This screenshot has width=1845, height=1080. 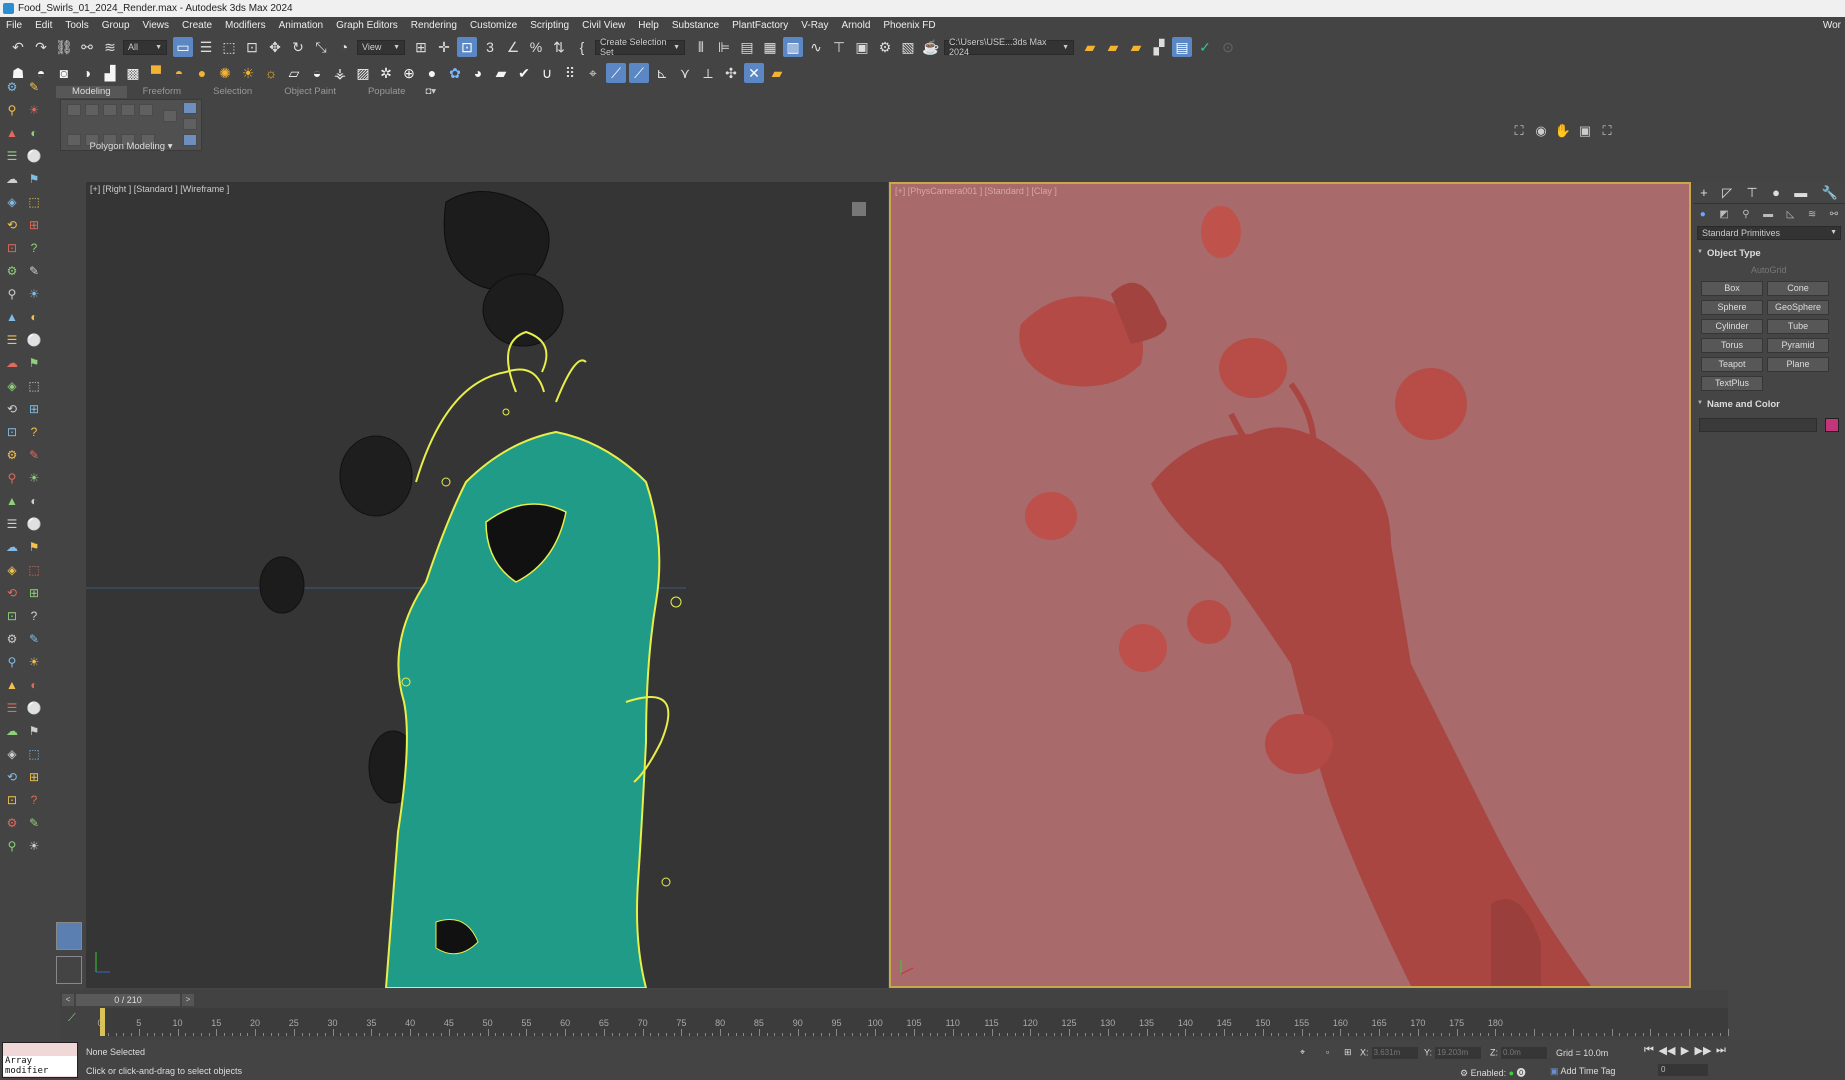 What do you see at coordinates (603, 25) in the screenshot?
I see `menu-civil-view: Civil View` at bounding box center [603, 25].